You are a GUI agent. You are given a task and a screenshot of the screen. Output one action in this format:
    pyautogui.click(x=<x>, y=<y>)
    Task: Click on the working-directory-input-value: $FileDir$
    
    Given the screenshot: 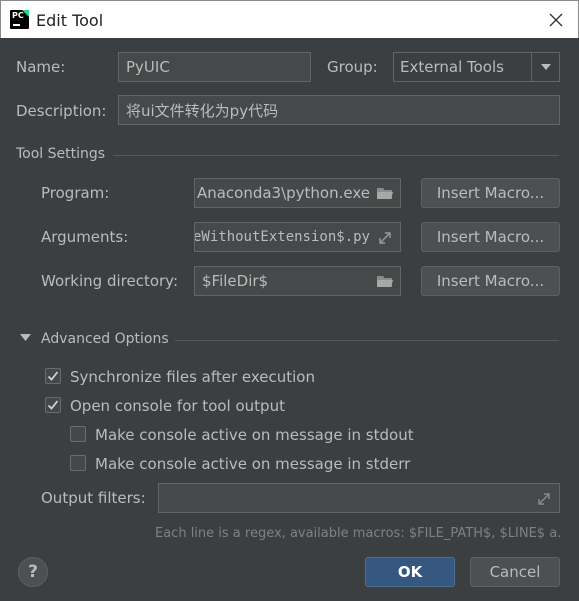 What is the action you would take?
    pyautogui.click(x=235, y=281)
    